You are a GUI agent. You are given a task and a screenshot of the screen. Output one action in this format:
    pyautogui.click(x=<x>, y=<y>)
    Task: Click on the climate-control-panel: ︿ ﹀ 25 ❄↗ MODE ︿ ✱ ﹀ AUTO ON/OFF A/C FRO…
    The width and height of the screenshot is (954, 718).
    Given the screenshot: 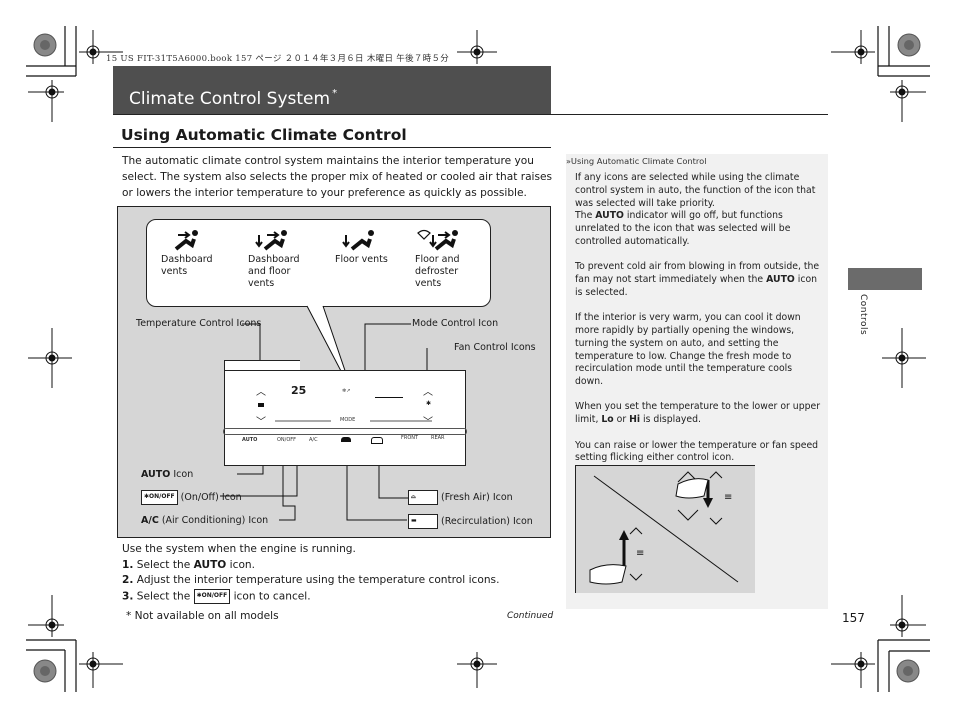 What is the action you would take?
    pyautogui.click(x=345, y=418)
    